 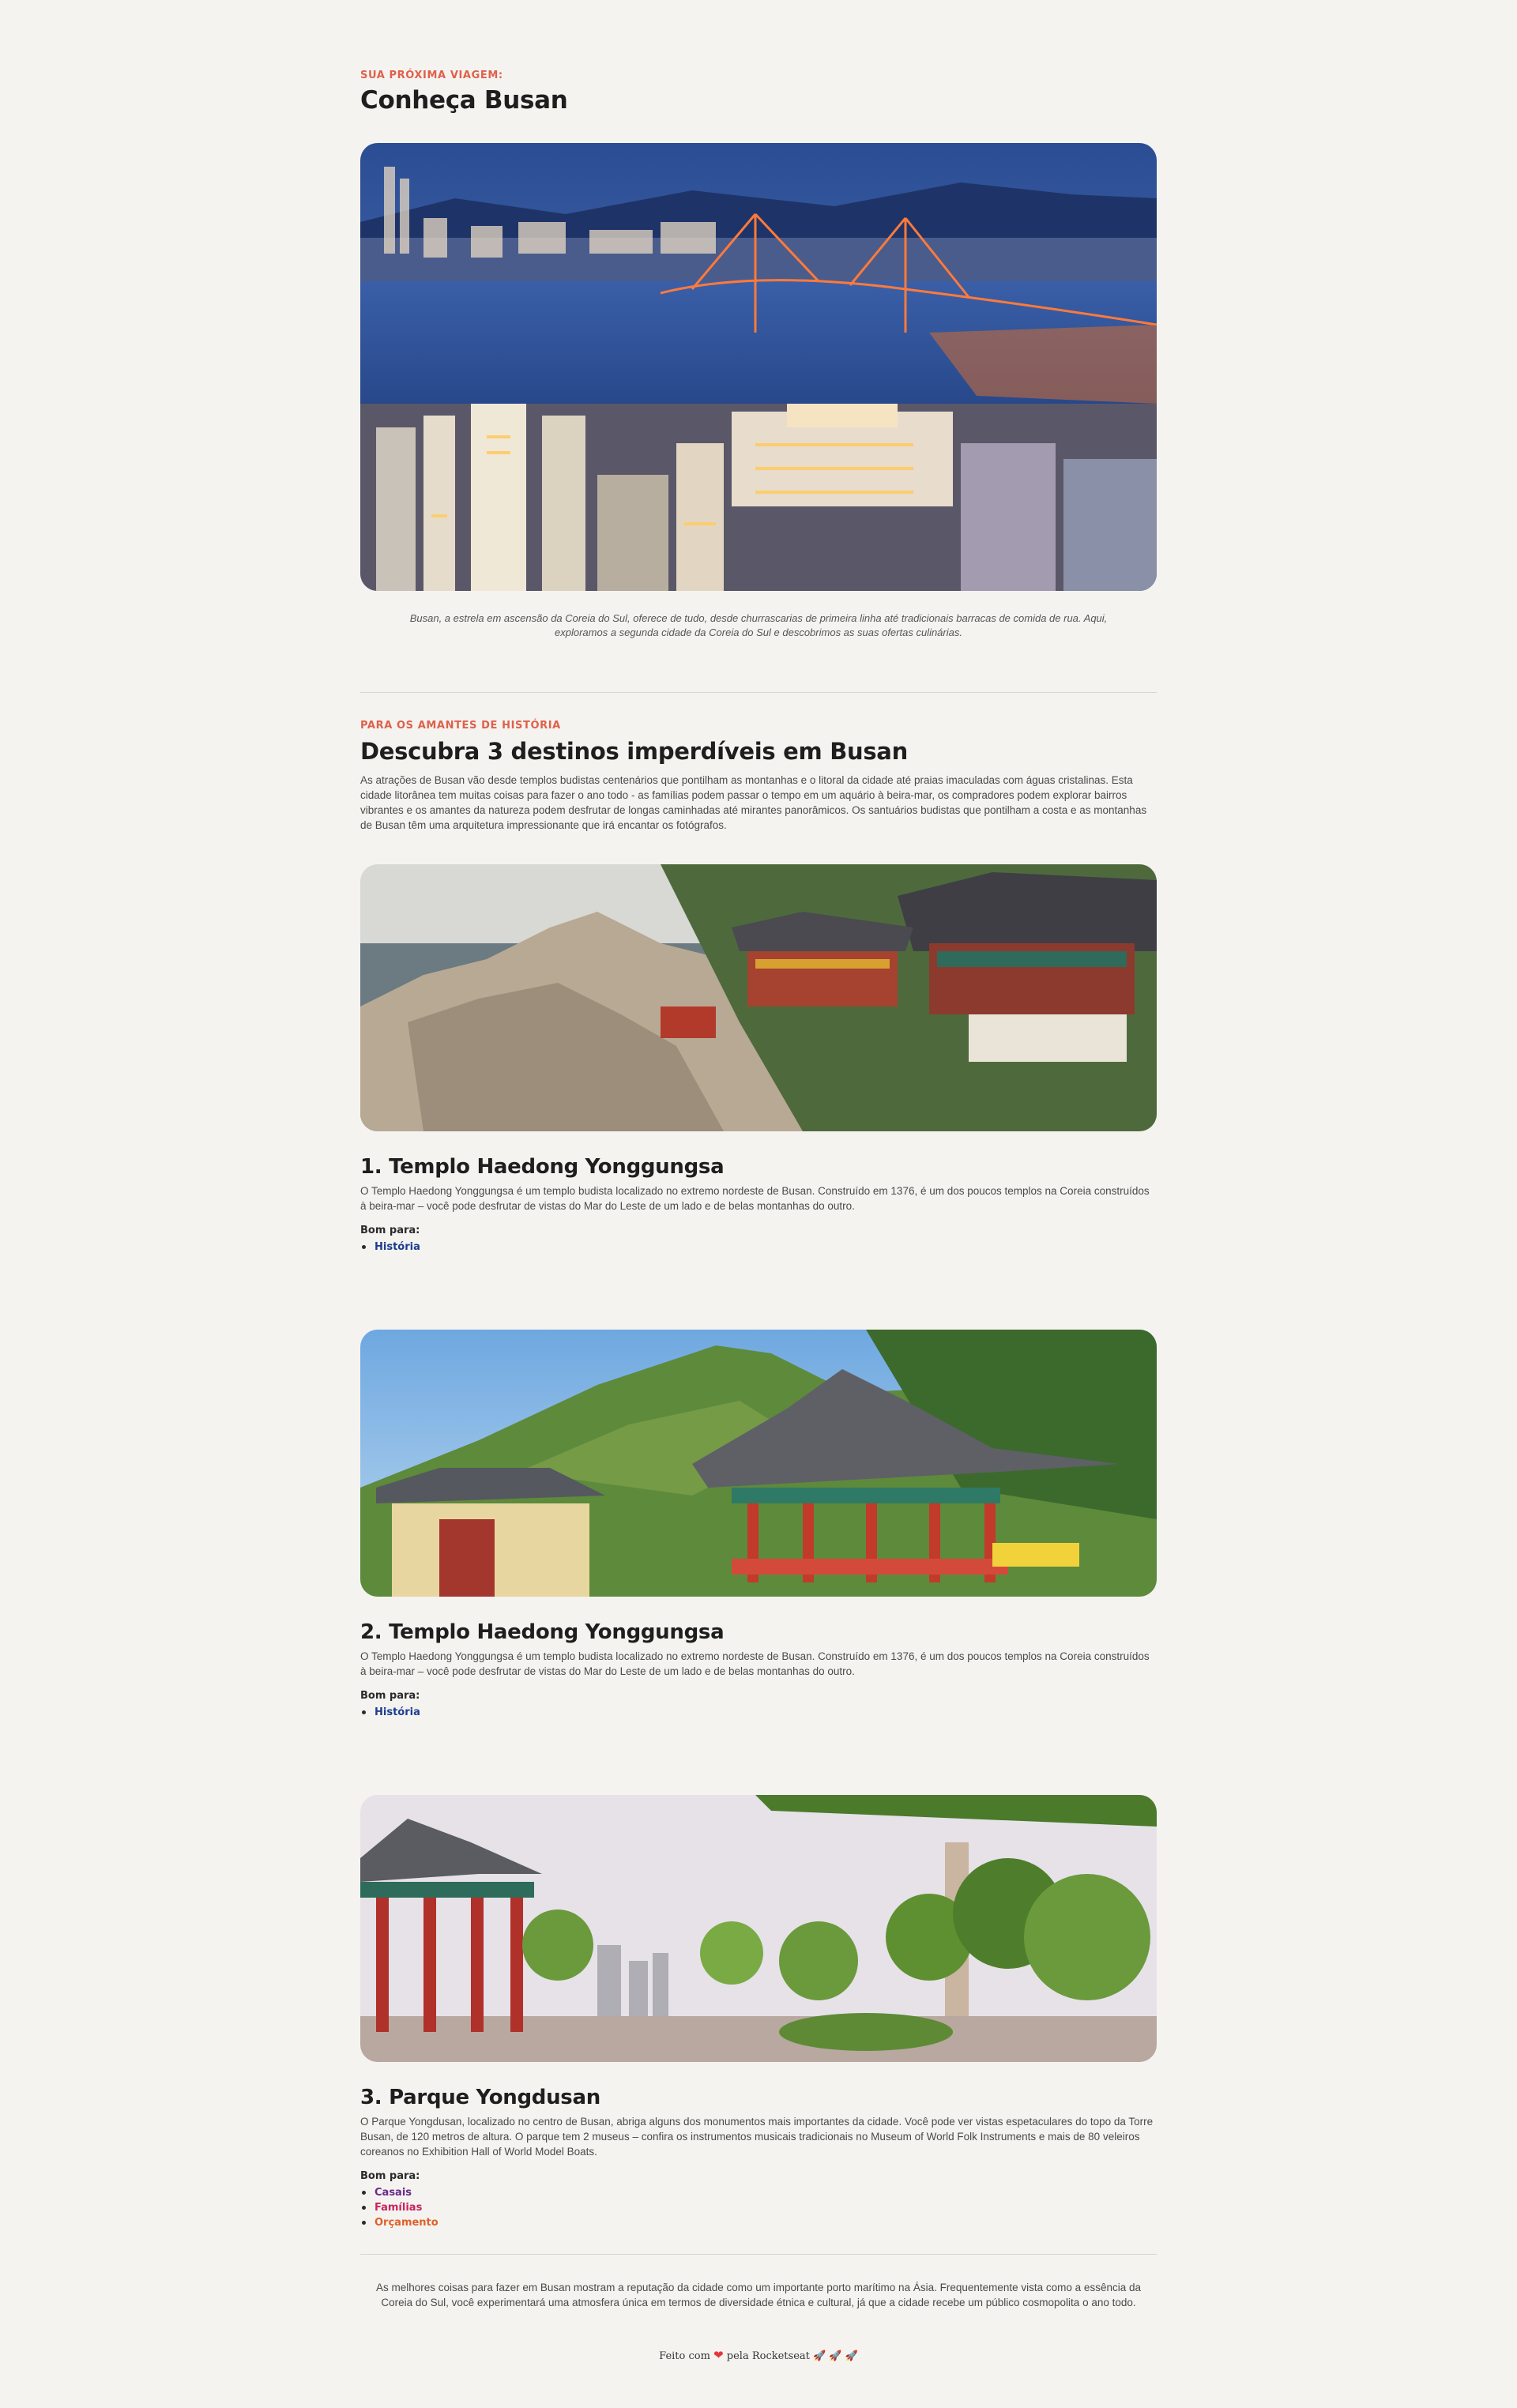 I want to click on tag-familias: Famílias, so click(x=759, y=2207).